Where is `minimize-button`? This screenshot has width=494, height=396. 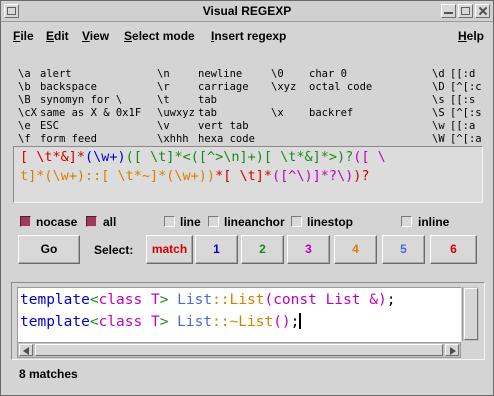 minimize-button is located at coordinates (448, 11).